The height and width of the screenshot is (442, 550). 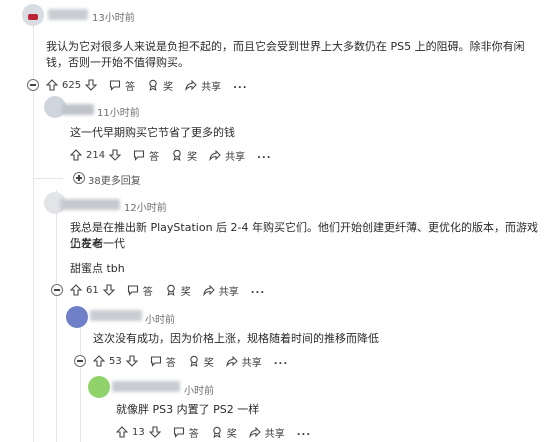 What do you see at coordinates (152, 132) in the screenshot?
I see `comment-text: 这一代早期购买它节省了更多的钱` at bounding box center [152, 132].